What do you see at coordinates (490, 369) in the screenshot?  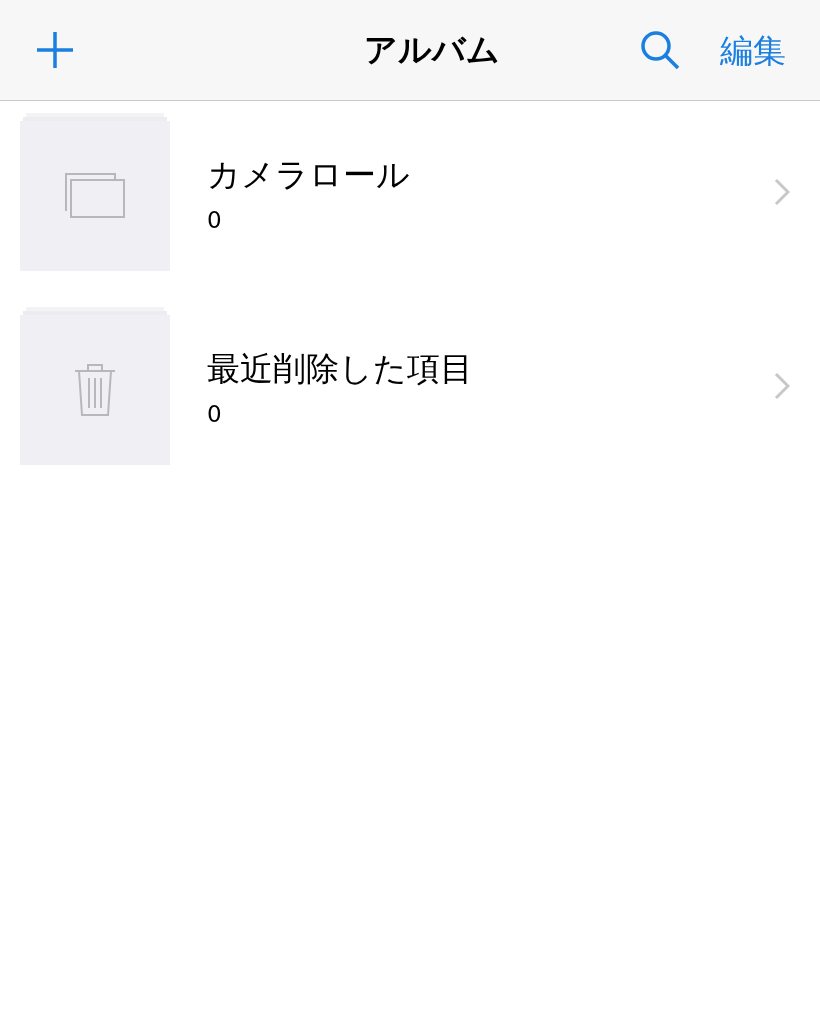 I see `album-name: 最近削除した項目` at bounding box center [490, 369].